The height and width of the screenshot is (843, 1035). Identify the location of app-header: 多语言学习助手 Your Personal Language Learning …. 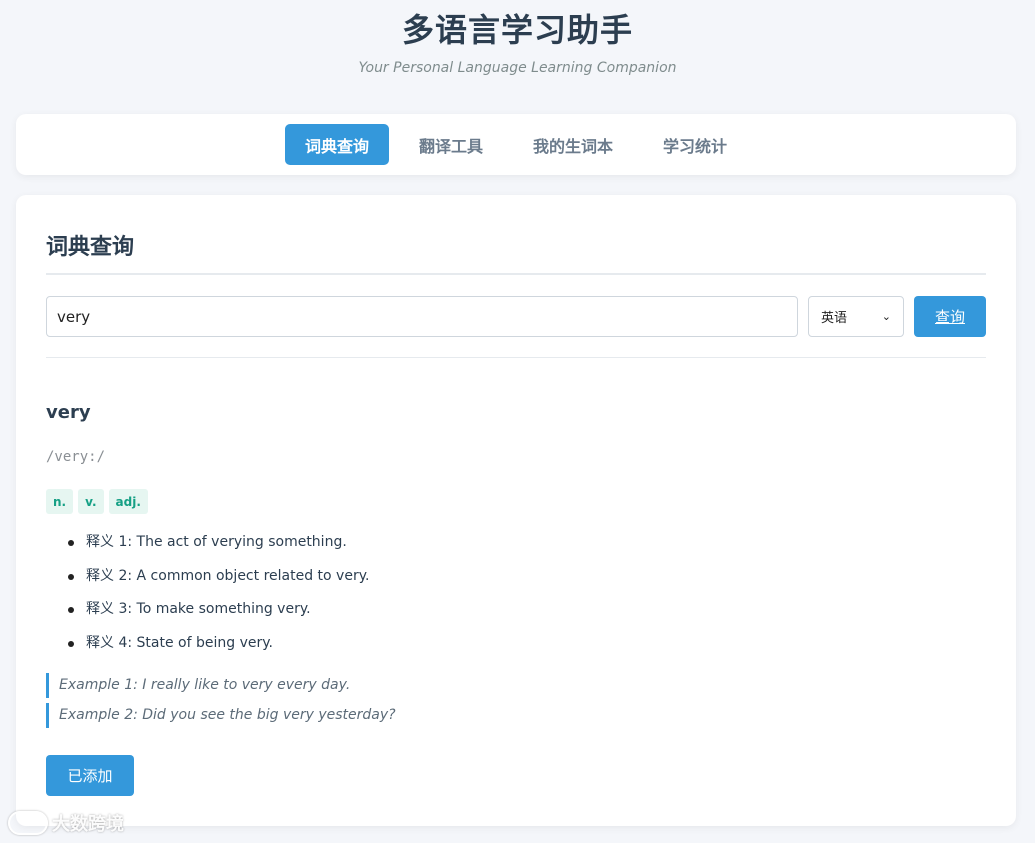
(517, 38).